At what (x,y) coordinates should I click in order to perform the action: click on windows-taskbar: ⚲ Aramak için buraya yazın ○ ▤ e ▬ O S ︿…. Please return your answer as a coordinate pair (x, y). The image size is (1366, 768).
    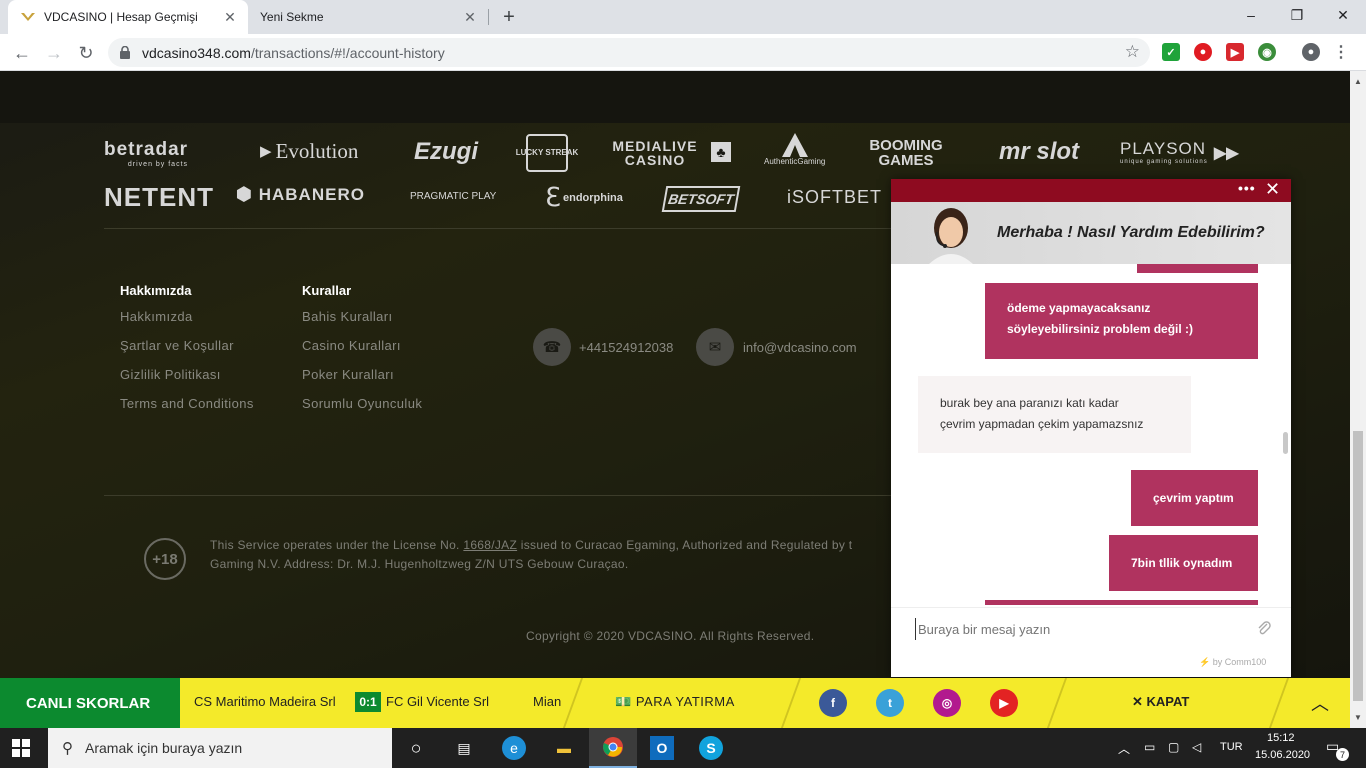
    Looking at the image, I should click on (683, 748).